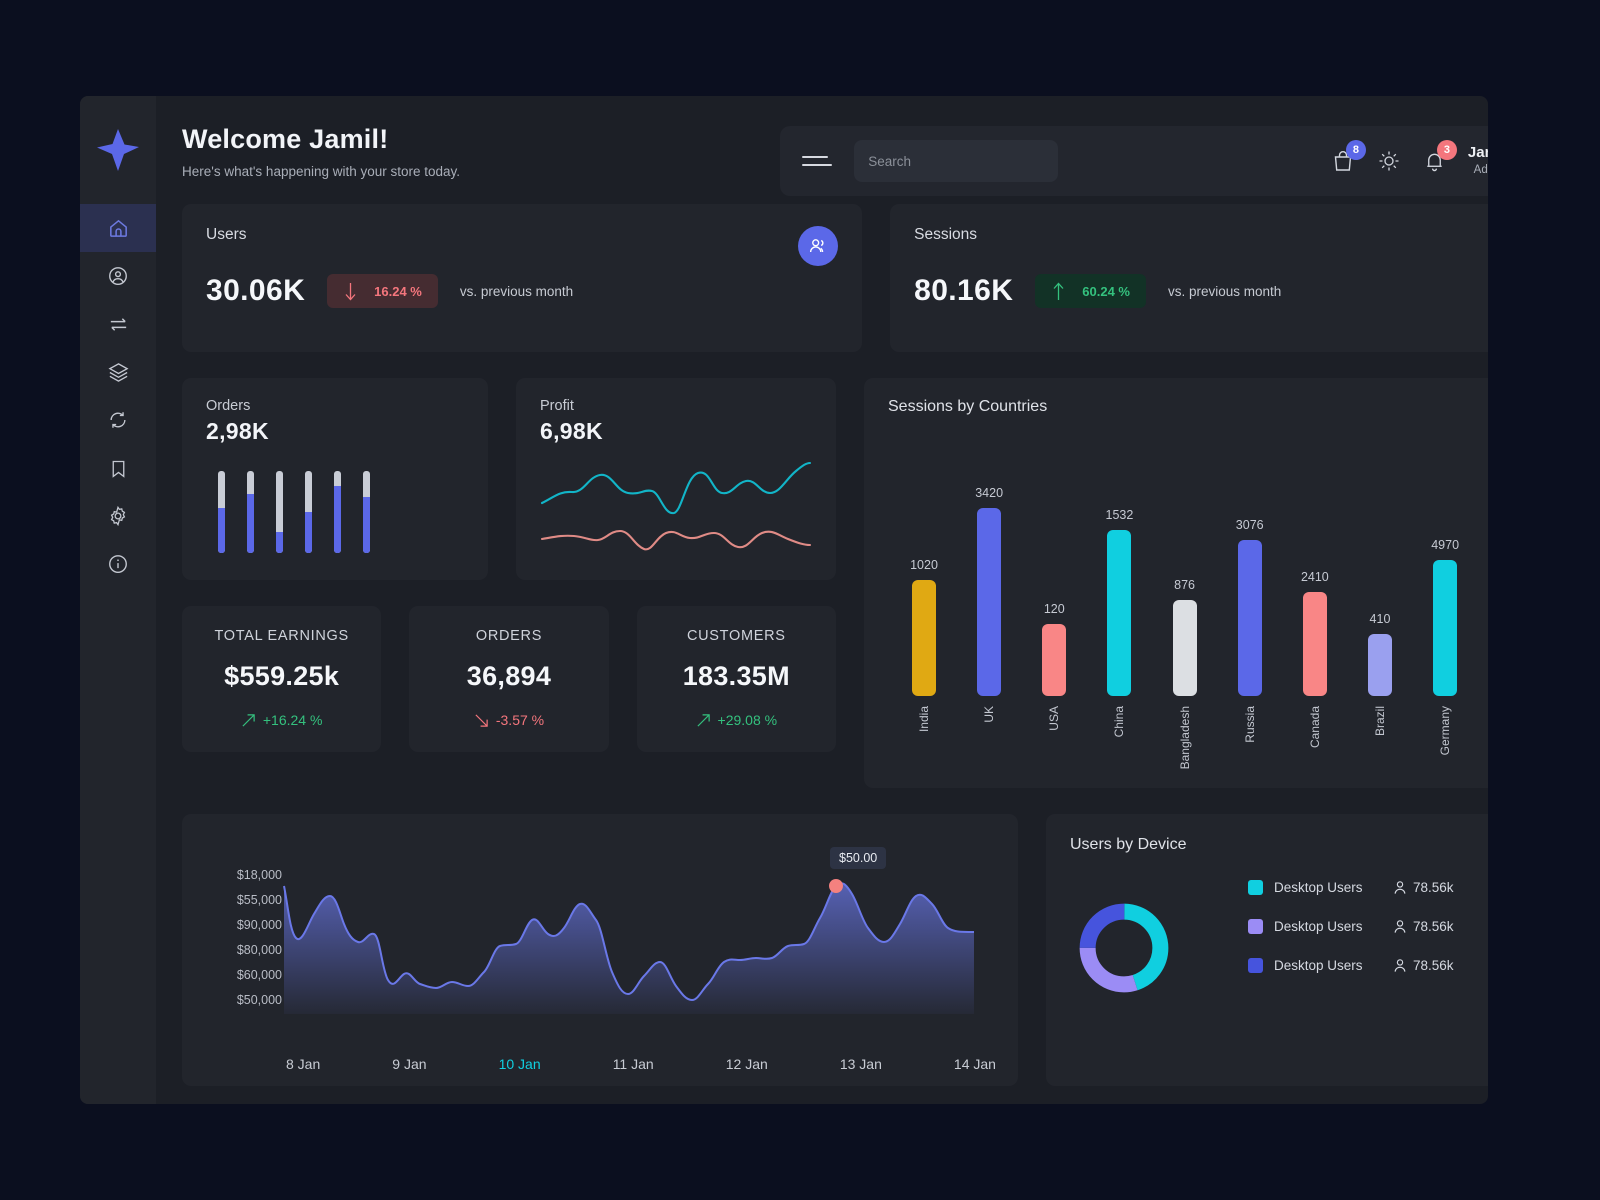 The width and height of the screenshot is (1600, 1200). I want to click on app-logo, so click(118, 150).